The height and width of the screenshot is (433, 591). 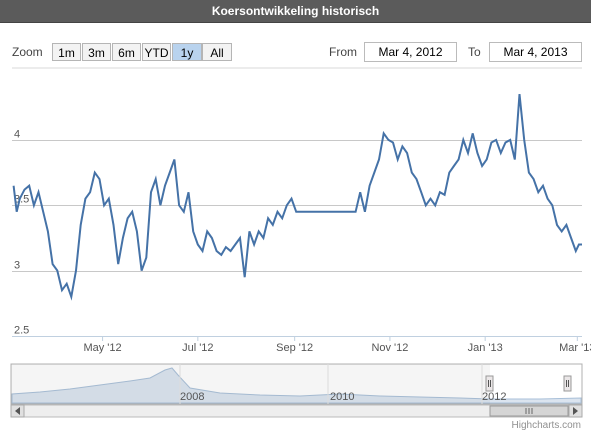 What do you see at coordinates (489, 383) in the screenshot?
I see `navigator-left-handle` at bounding box center [489, 383].